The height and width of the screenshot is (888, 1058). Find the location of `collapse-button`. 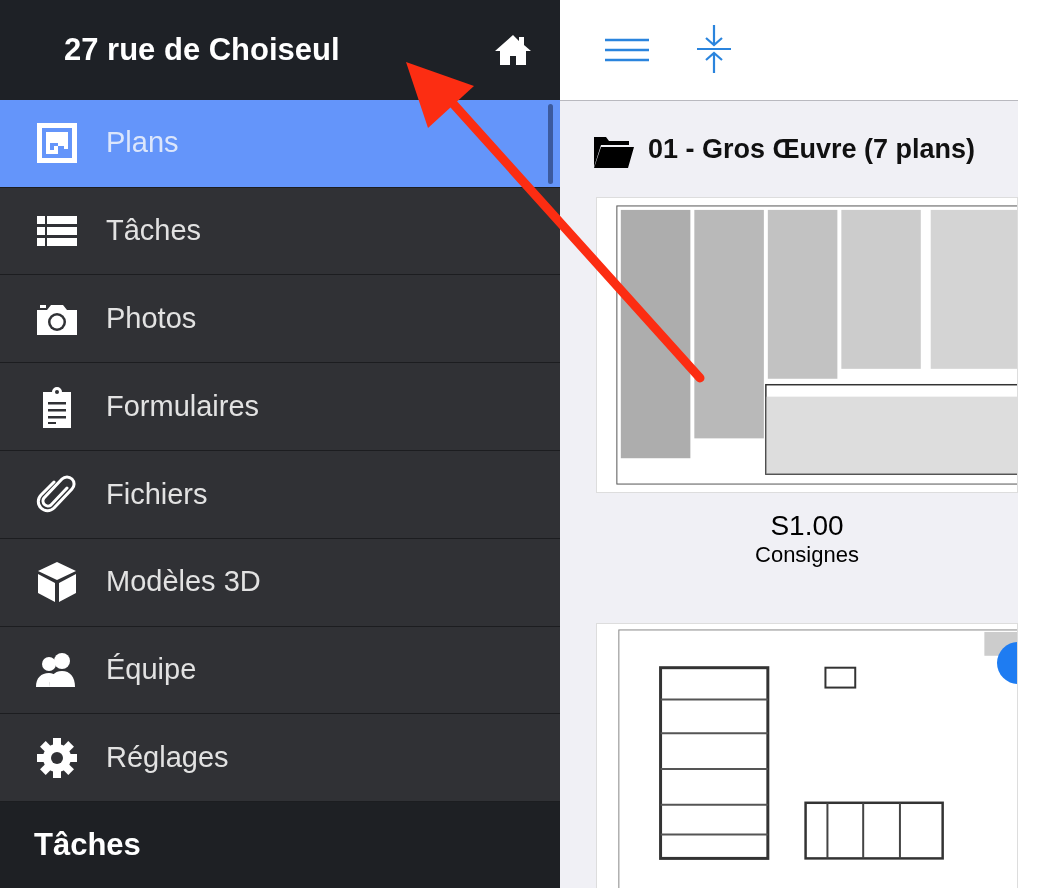

collapse-button is located at coordinates (714, 50).